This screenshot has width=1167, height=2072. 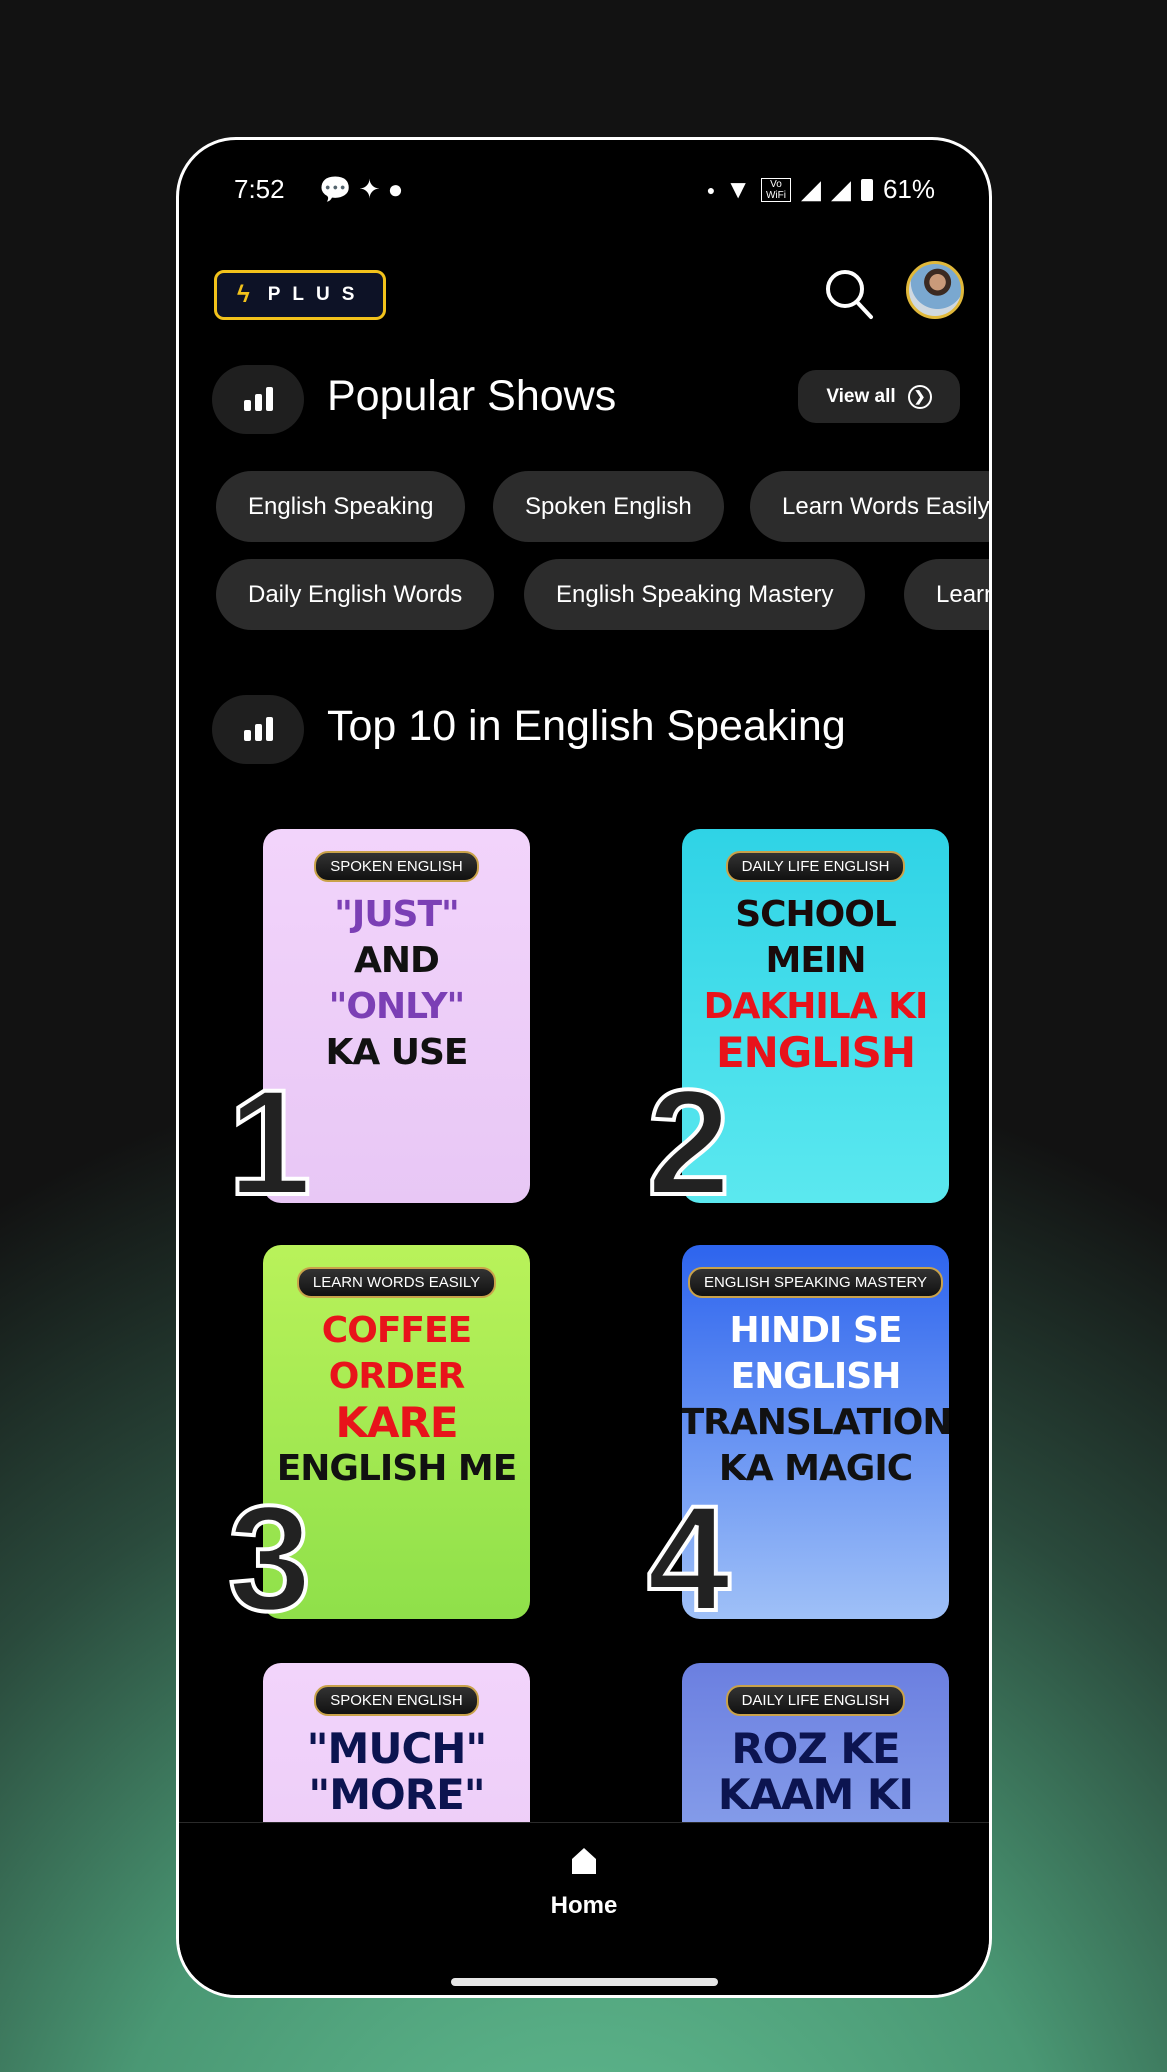 What do you see at coordinates (815, 1422) in the screenshot?
I see `show-title-line: TRANSLATION` at bounding box center [815, 1422].